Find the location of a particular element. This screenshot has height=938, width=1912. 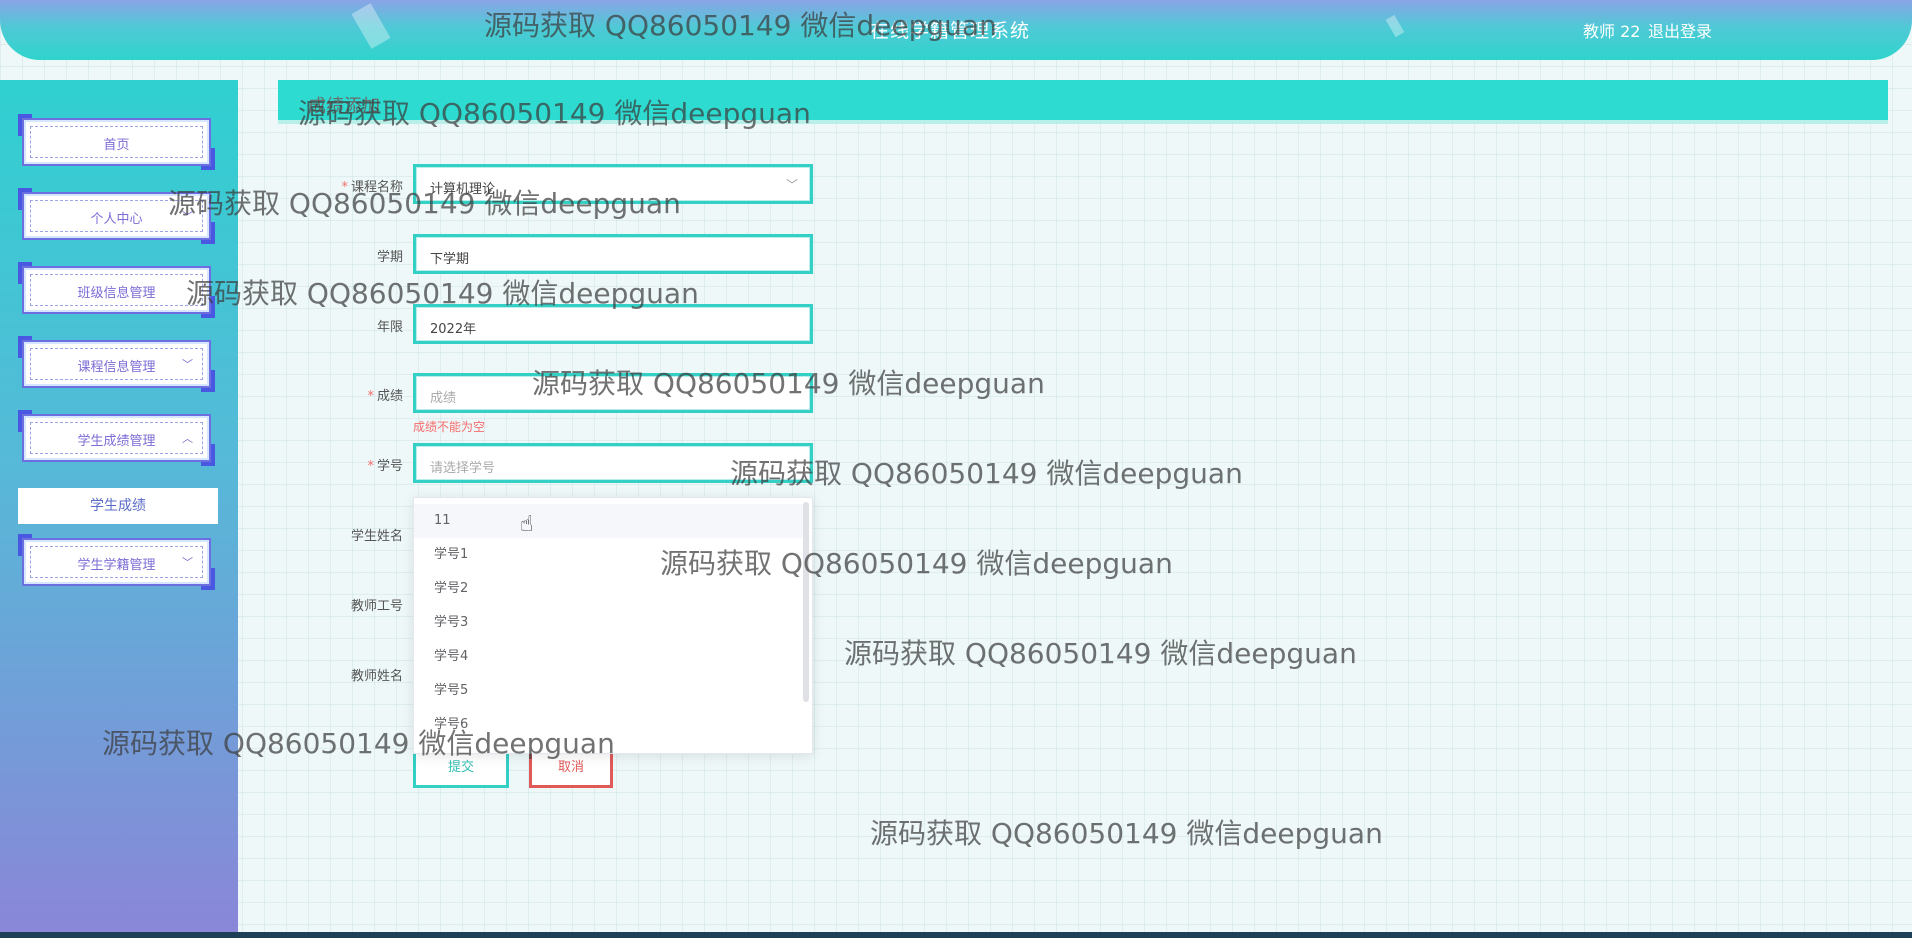

dropdown-option: 学号3 is located at coordinates (610, 623).